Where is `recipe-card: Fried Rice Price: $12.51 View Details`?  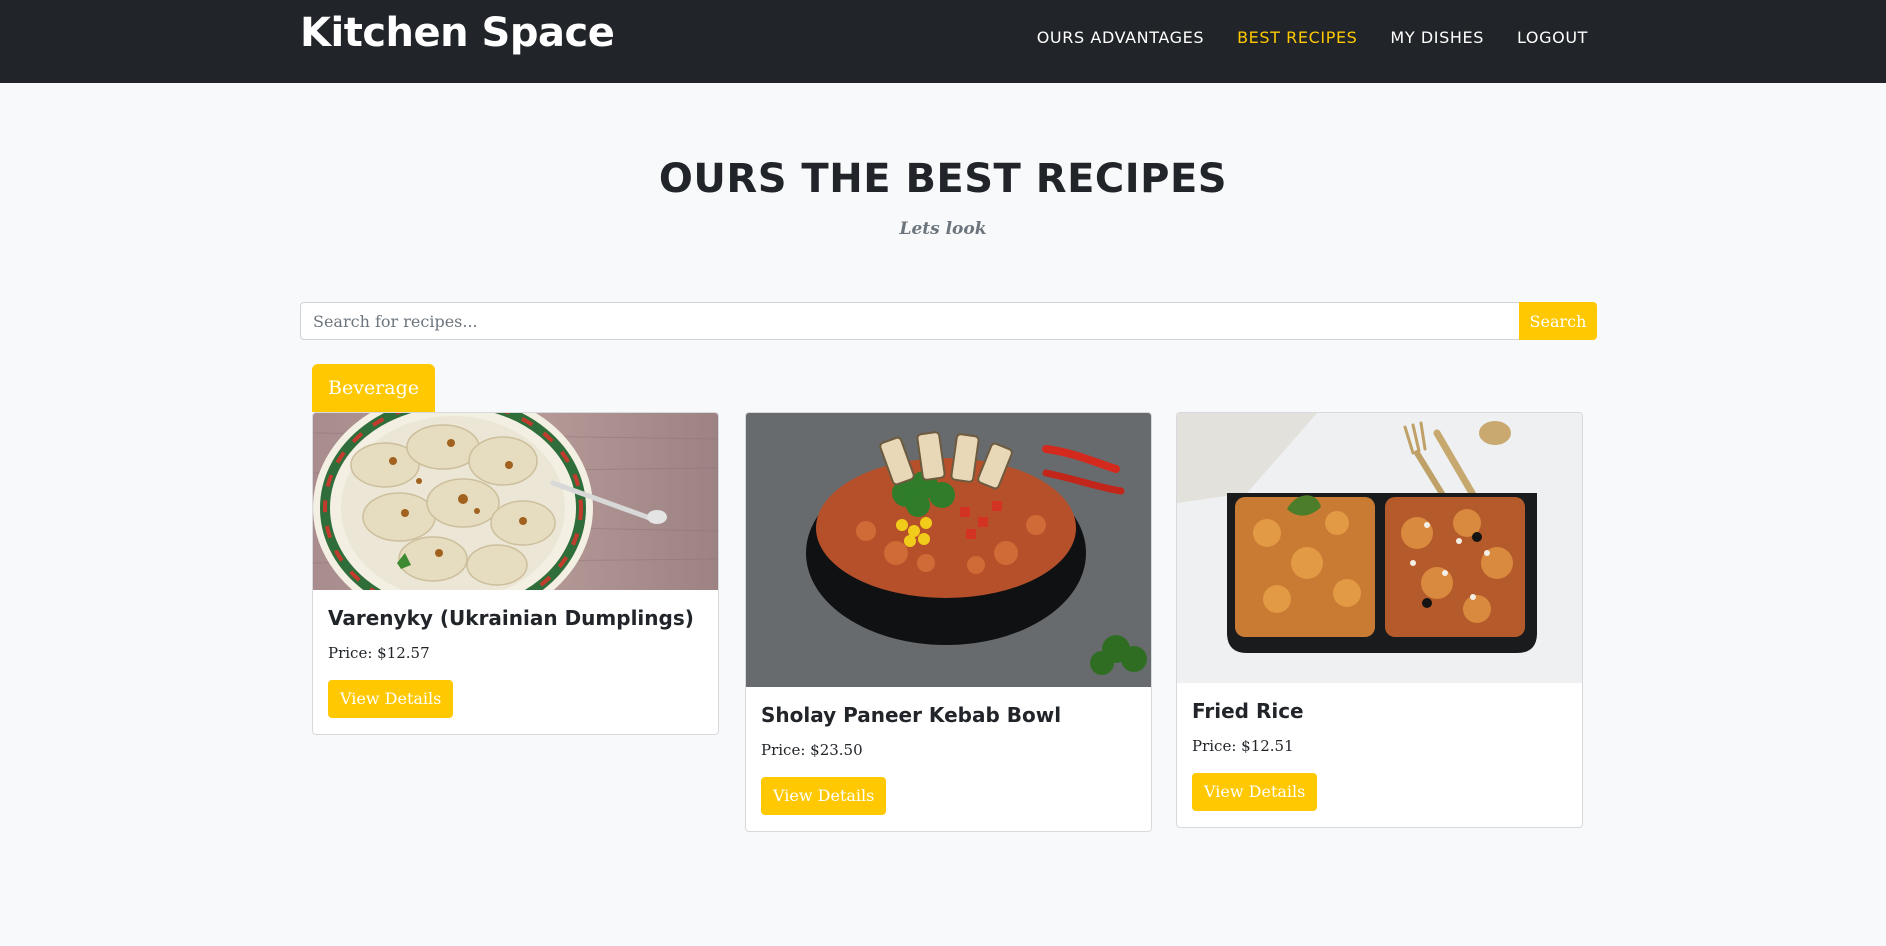 recipe-card: Fried Rice Price: $12.51 View Details is located at coordinates (1379, 620).